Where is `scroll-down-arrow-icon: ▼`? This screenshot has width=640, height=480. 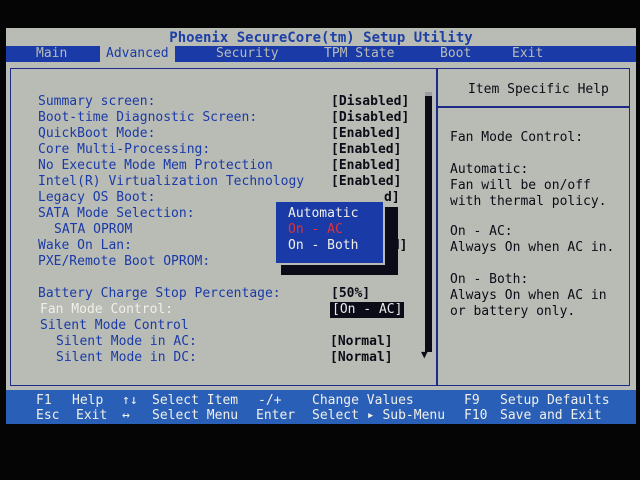 scroll-down-arrow-icon: ▼ is located at coordinates (424, 354).